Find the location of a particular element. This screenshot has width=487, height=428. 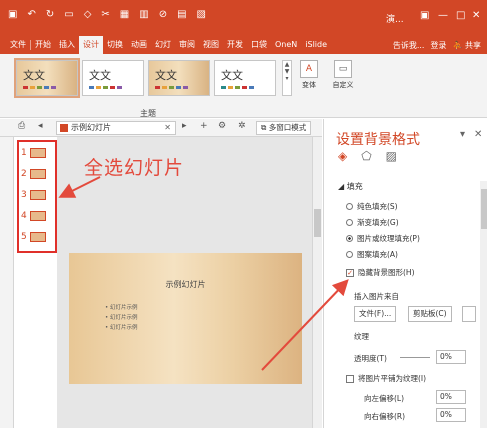

table-icon: ▦ is located at coordinates (124, 14).